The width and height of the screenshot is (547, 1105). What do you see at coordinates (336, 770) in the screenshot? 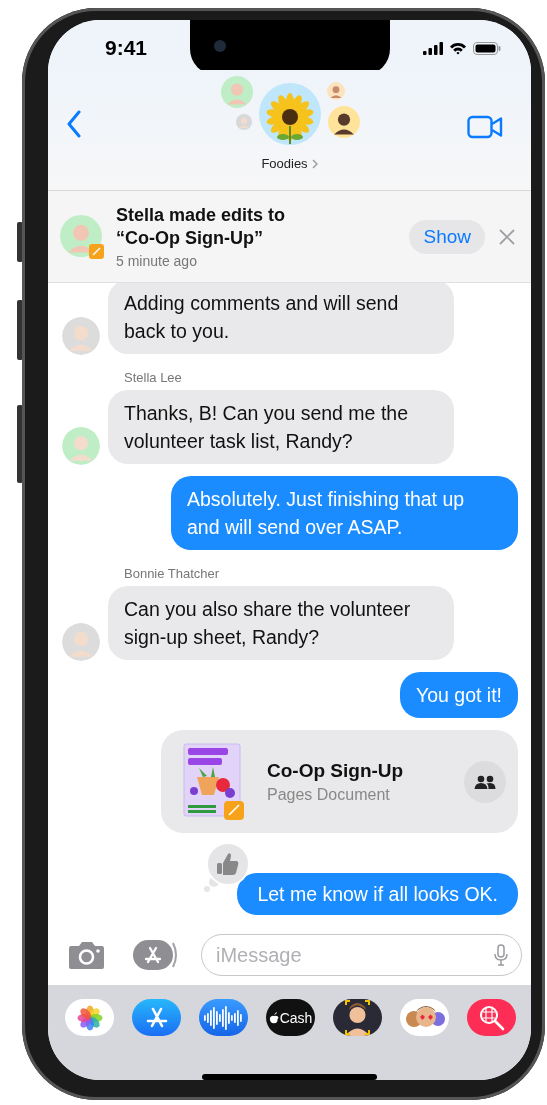
I see `document-title: Co-Op Sign-Up` at bounding box center [336, 770].